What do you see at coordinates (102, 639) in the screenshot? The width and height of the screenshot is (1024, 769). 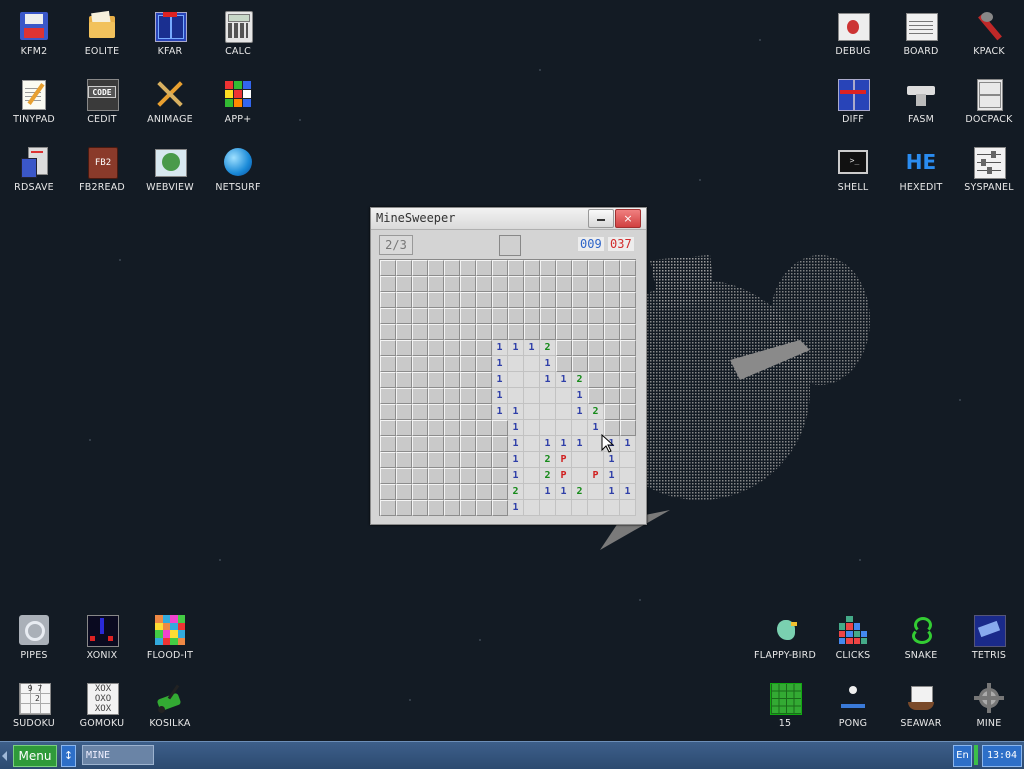 I see `desktop-icon-xonix: XONIX` at bounding box center [102, 639].